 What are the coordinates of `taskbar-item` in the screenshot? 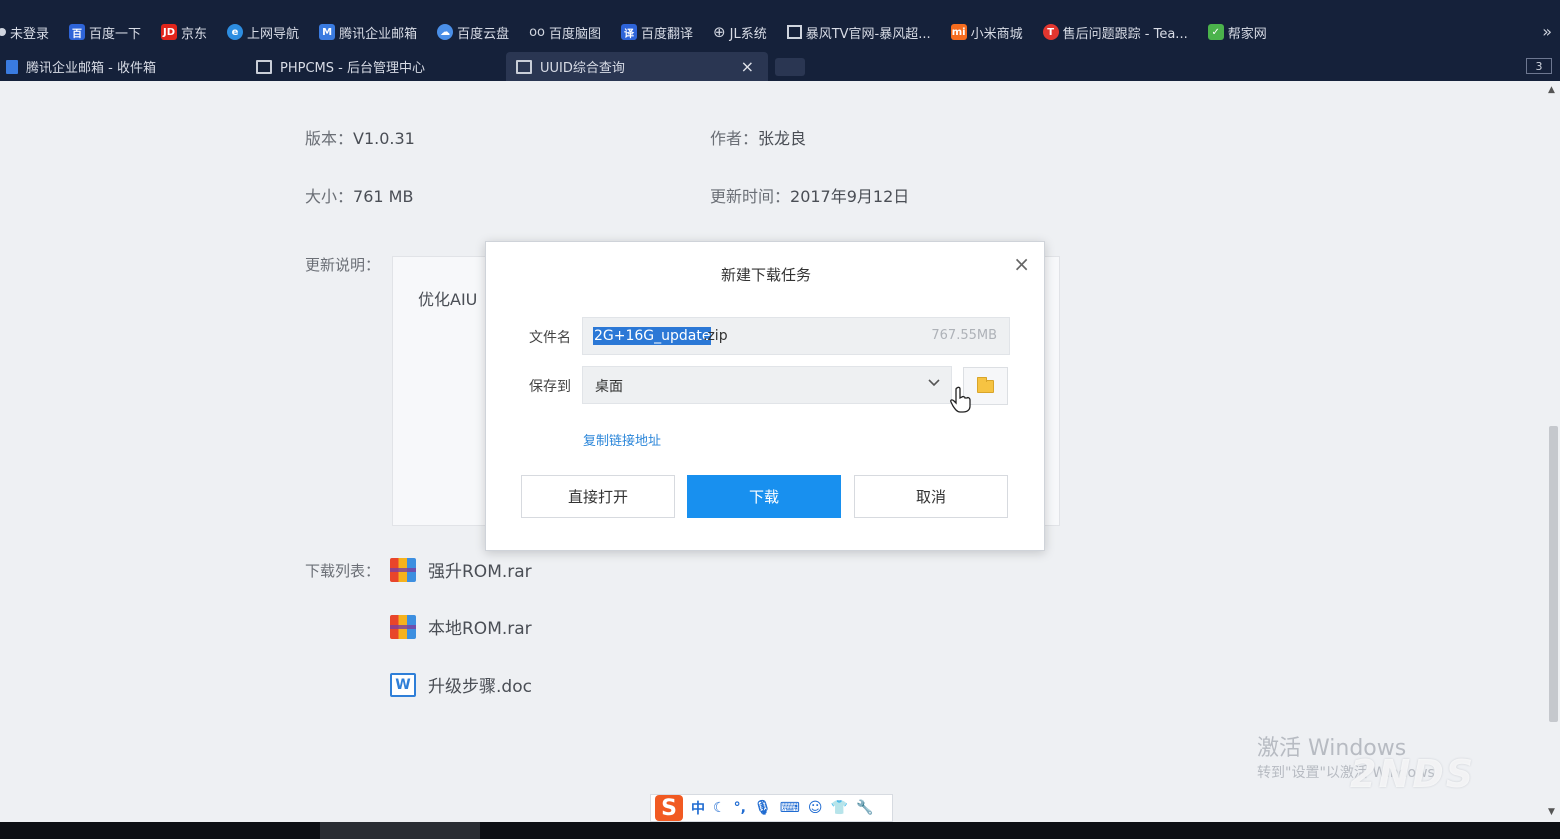 It's located at (400, 830).